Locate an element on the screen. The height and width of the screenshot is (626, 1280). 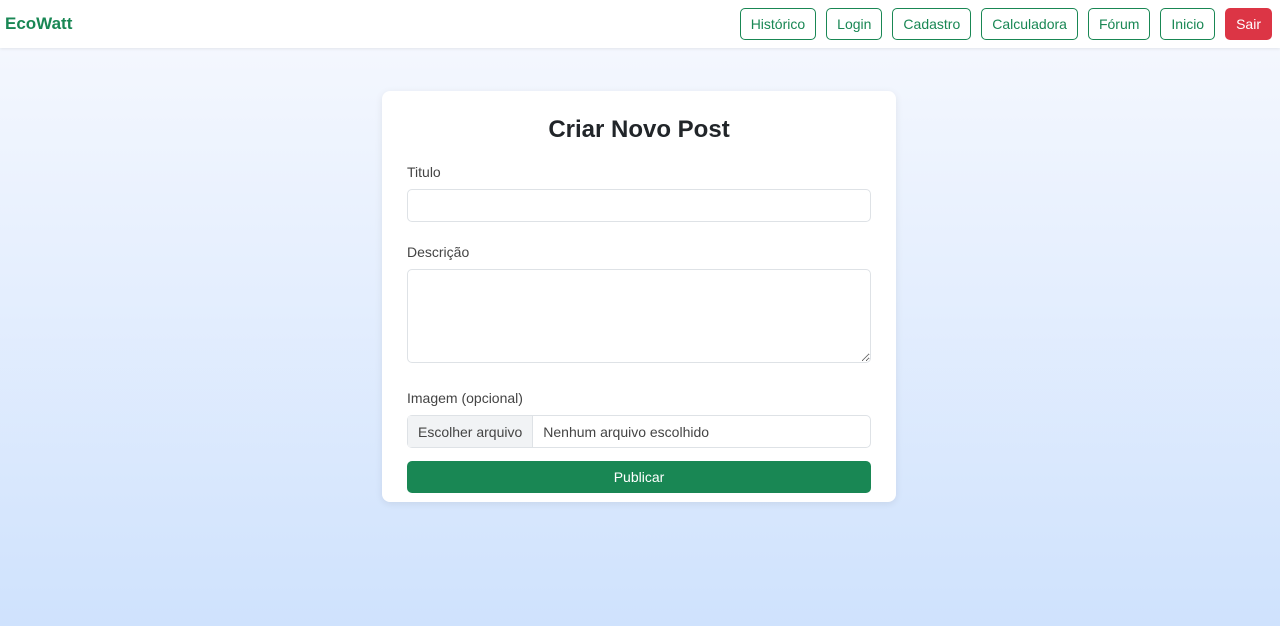
title-input is located at coordinates (639, 205).